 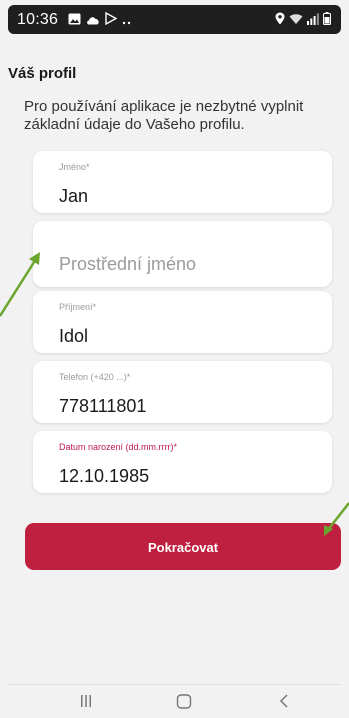 What do you see at coordinates (184, 701) in the screenshot?
I see `home-icon` at bounding box center [184, 701].